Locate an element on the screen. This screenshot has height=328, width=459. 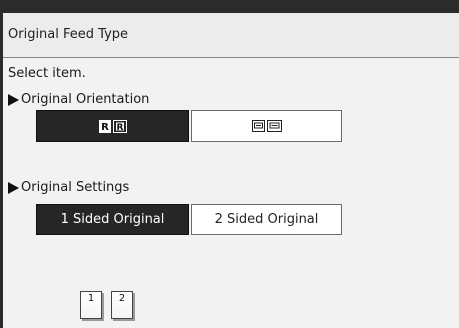
orientation-unreadable-button is located at coordinates (266, 126).